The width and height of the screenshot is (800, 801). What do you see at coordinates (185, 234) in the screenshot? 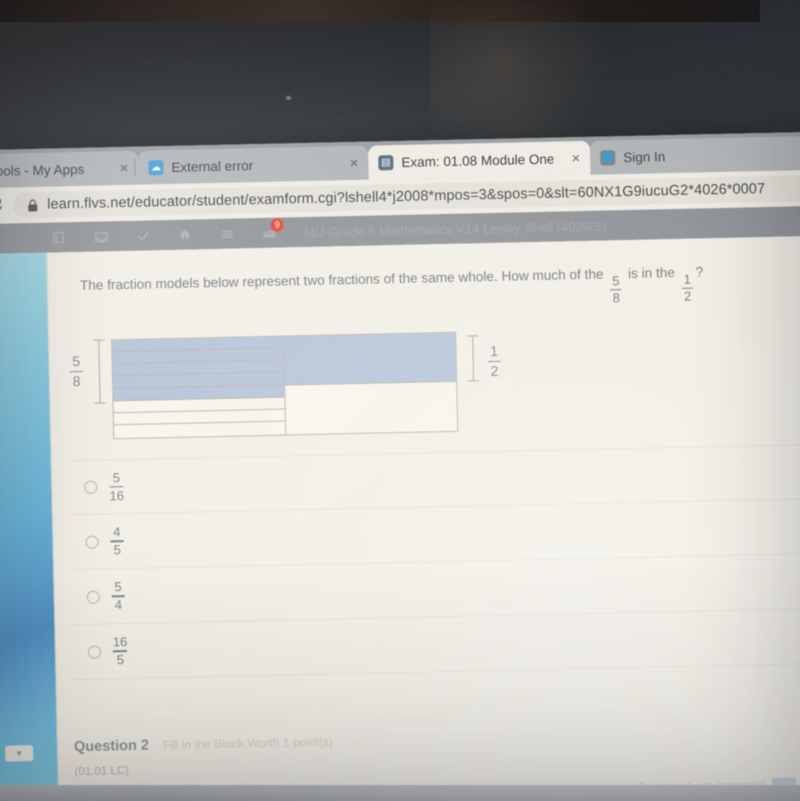
I see `home-icon` at bounding box center [185, 234].